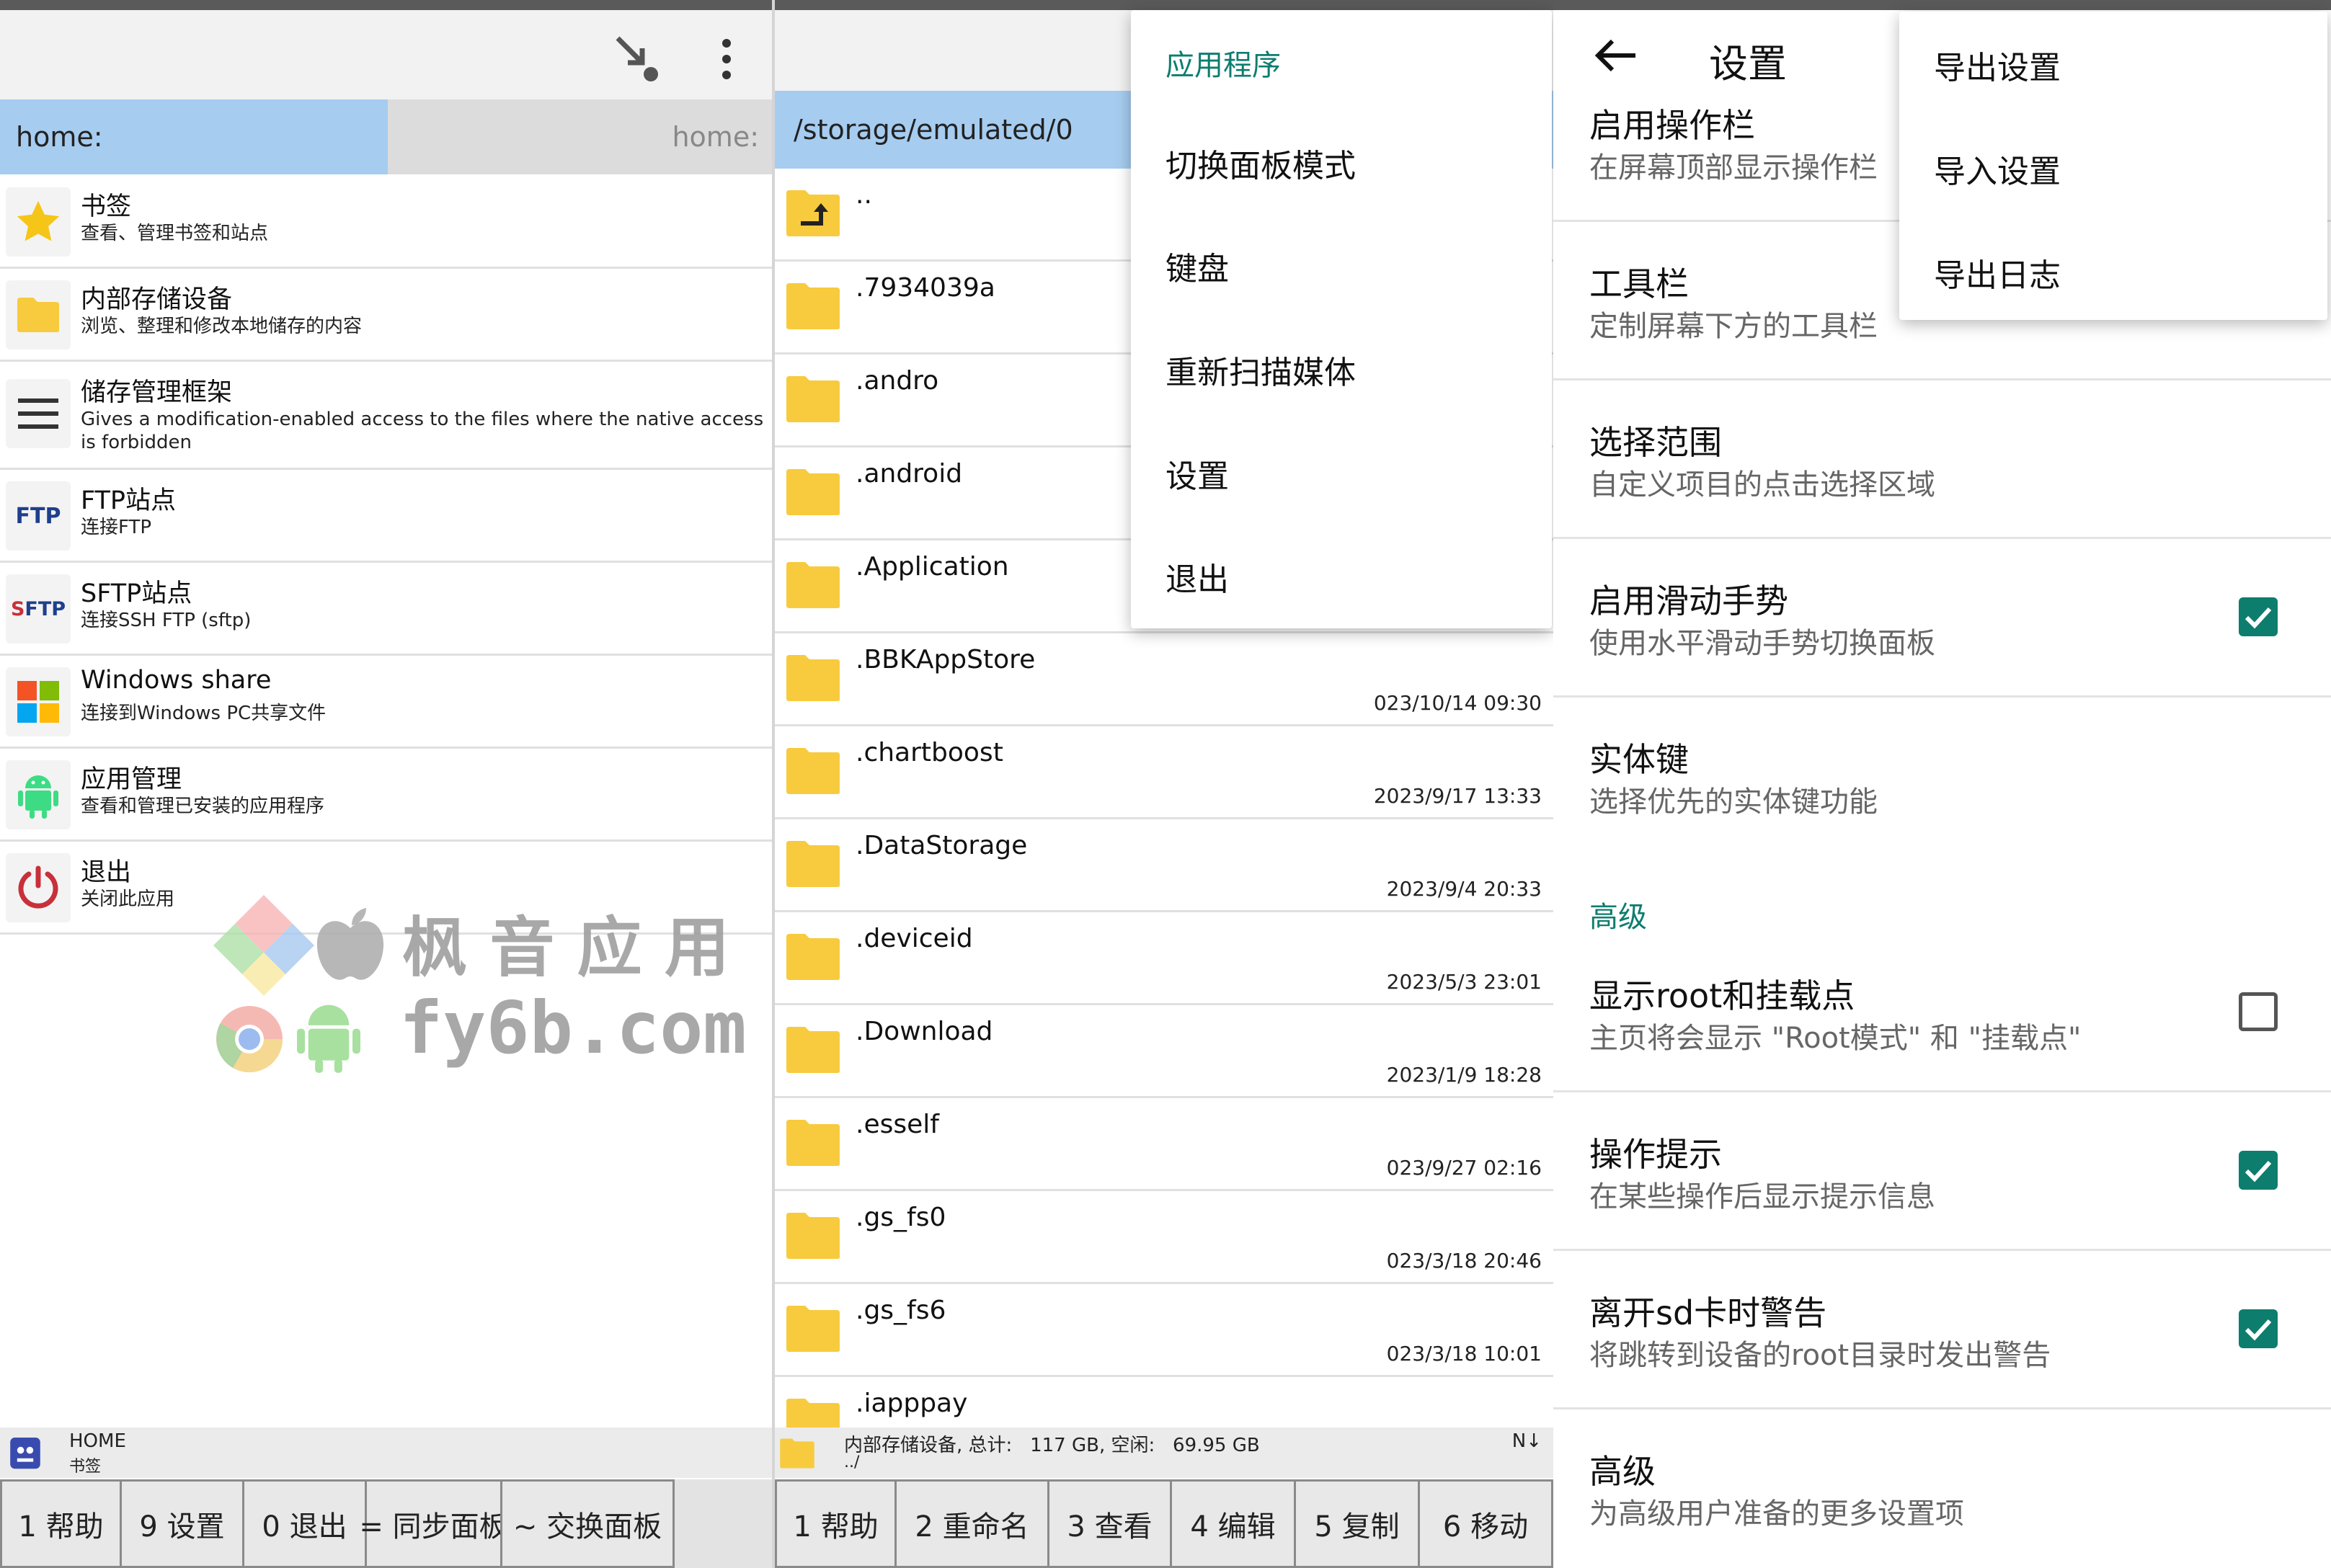 The height and width of the screenshot is (1568, 2331). What do you see at coordinates (1164, 772) in the screenshot?
I see `file-row: .chartboost 2023/9/17 13:33` at bounding box center [1164, 772].